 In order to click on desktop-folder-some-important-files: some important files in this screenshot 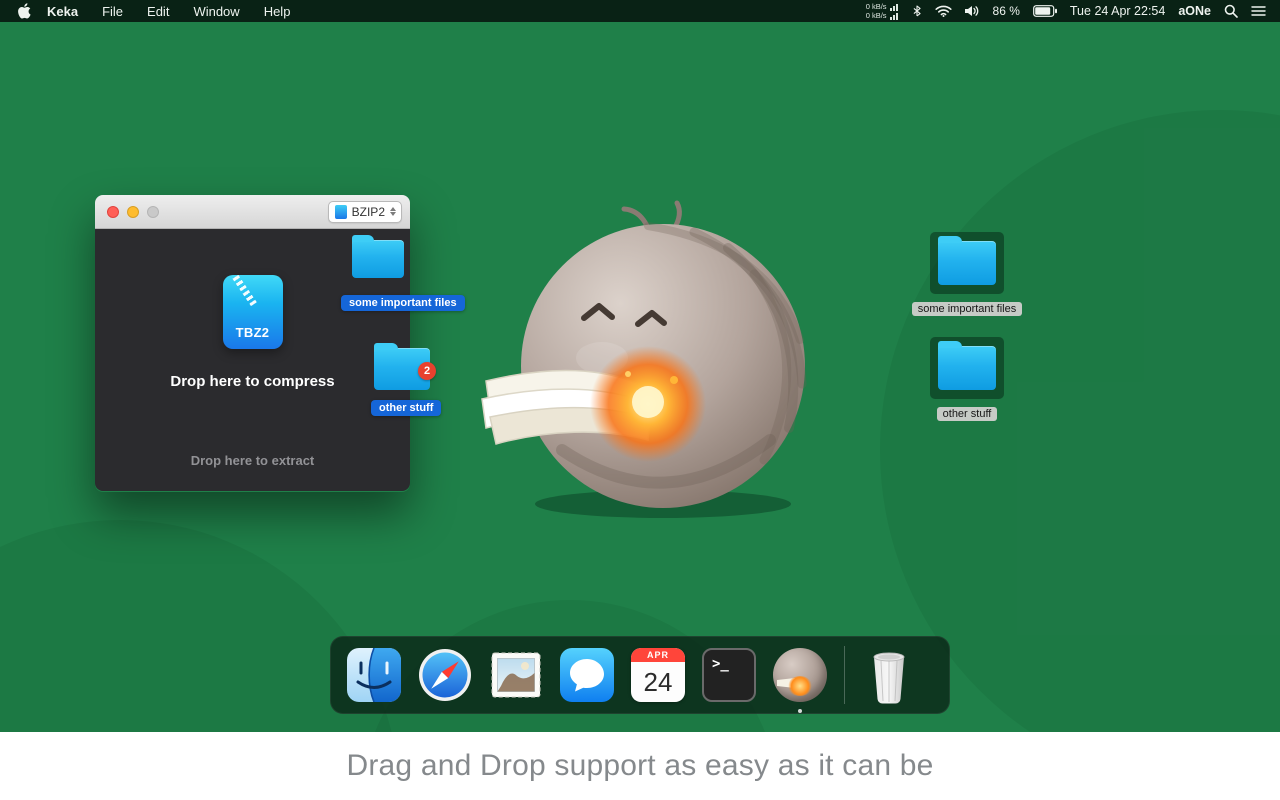, I will do `click(967, 274)`.